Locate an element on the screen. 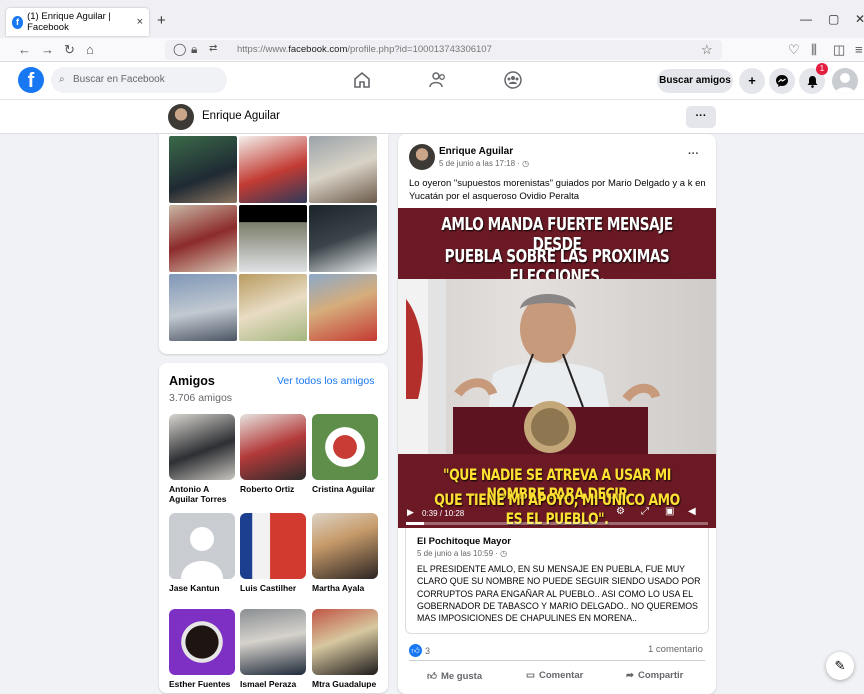  friend-name: Cristina Aguilar is located at coordinates (345, 489).